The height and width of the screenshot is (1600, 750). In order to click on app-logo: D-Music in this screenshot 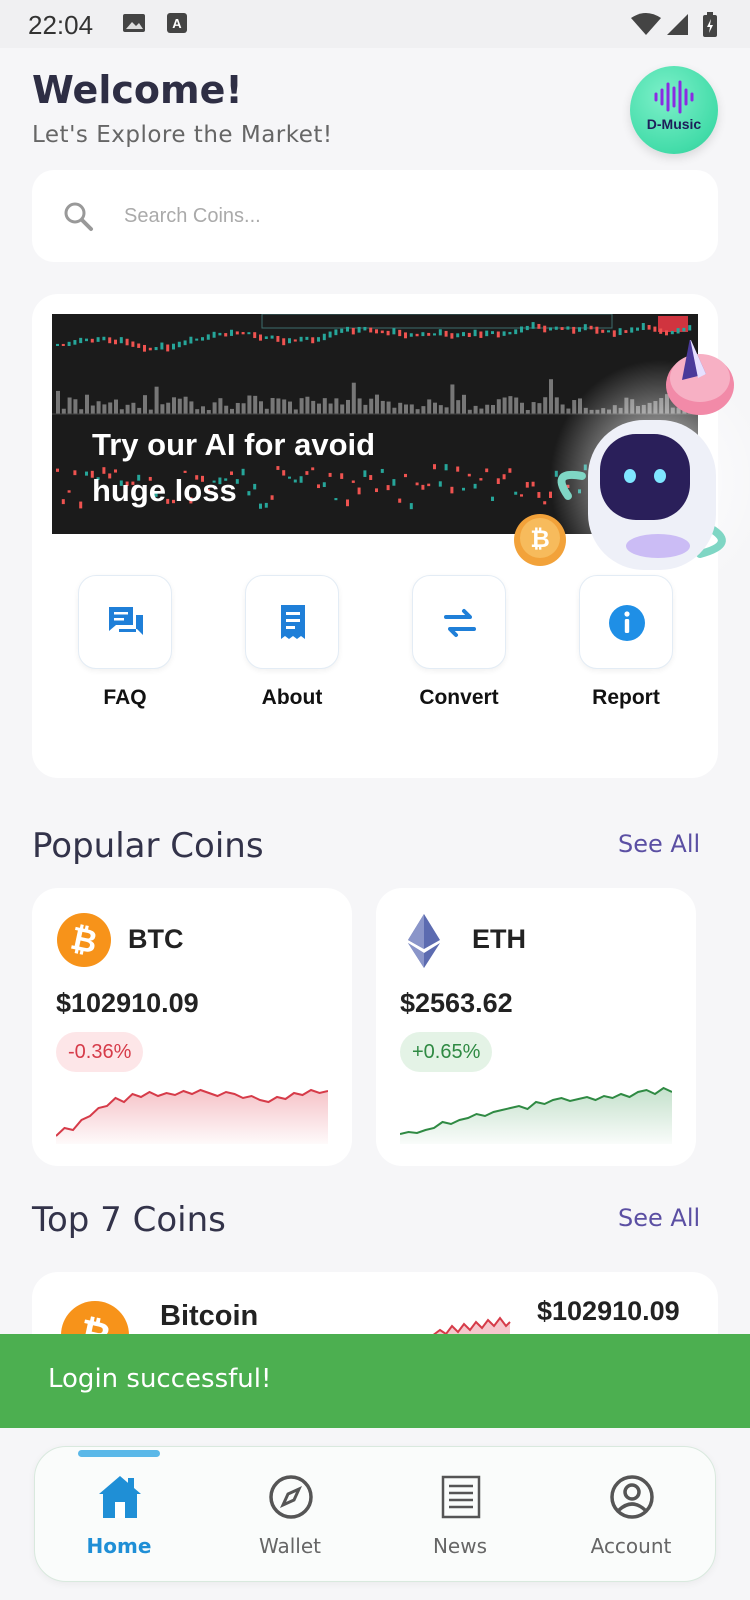, I will do `click(674, 110)`.